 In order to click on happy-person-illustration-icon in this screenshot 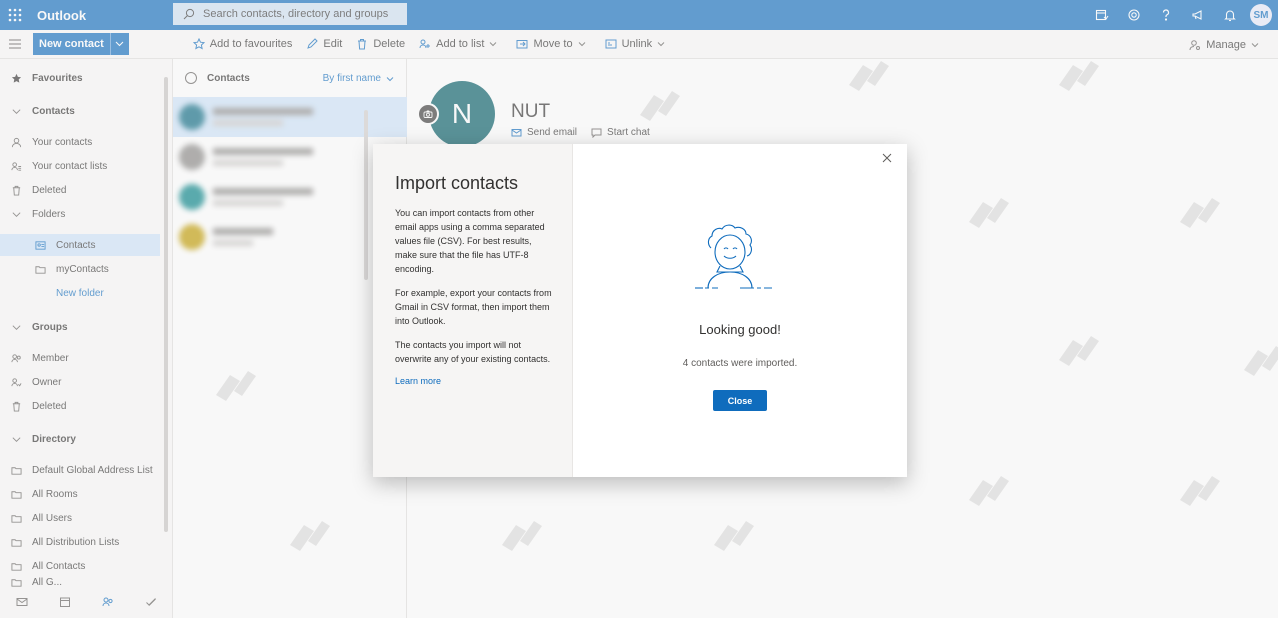, I will do `click(733, 256)`.